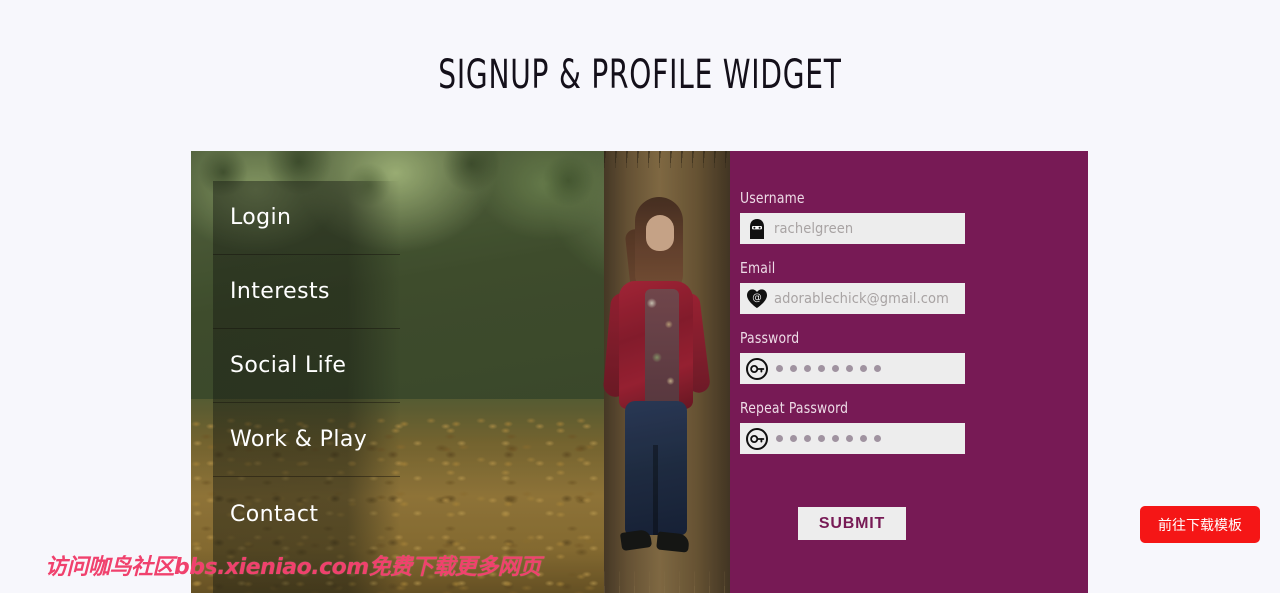 The height and width of the screenshot is (593, 1280). I want to click on email-input: @ adorablechick@gmail.com, so click(852, 298).